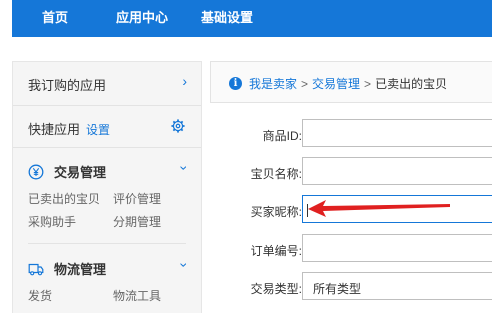  I want to click on form-row-trade-type: 交易类型: 所有类型, so click(351, 287).